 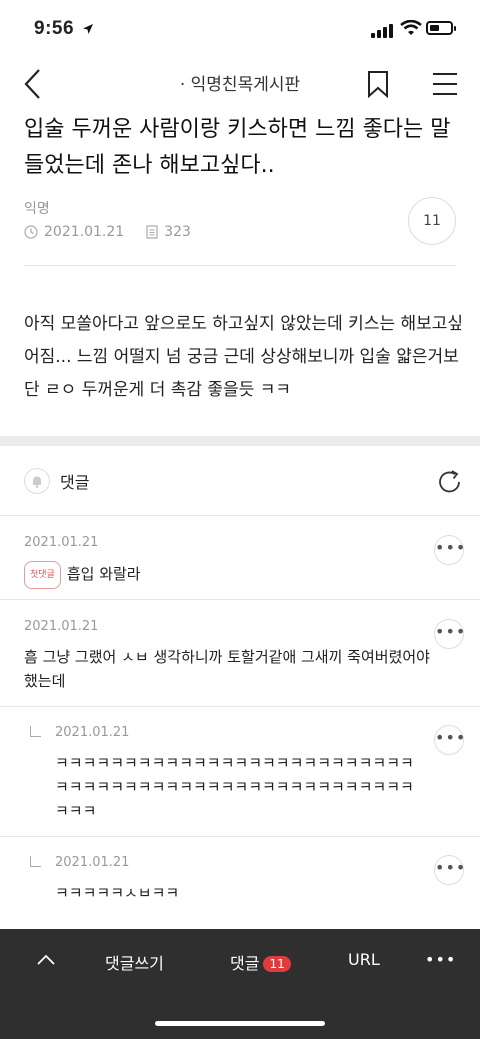 What do you see at coordinates (152, 232) in the screenshot?
I see `document-views-icon` at bounding box center [152, 232].